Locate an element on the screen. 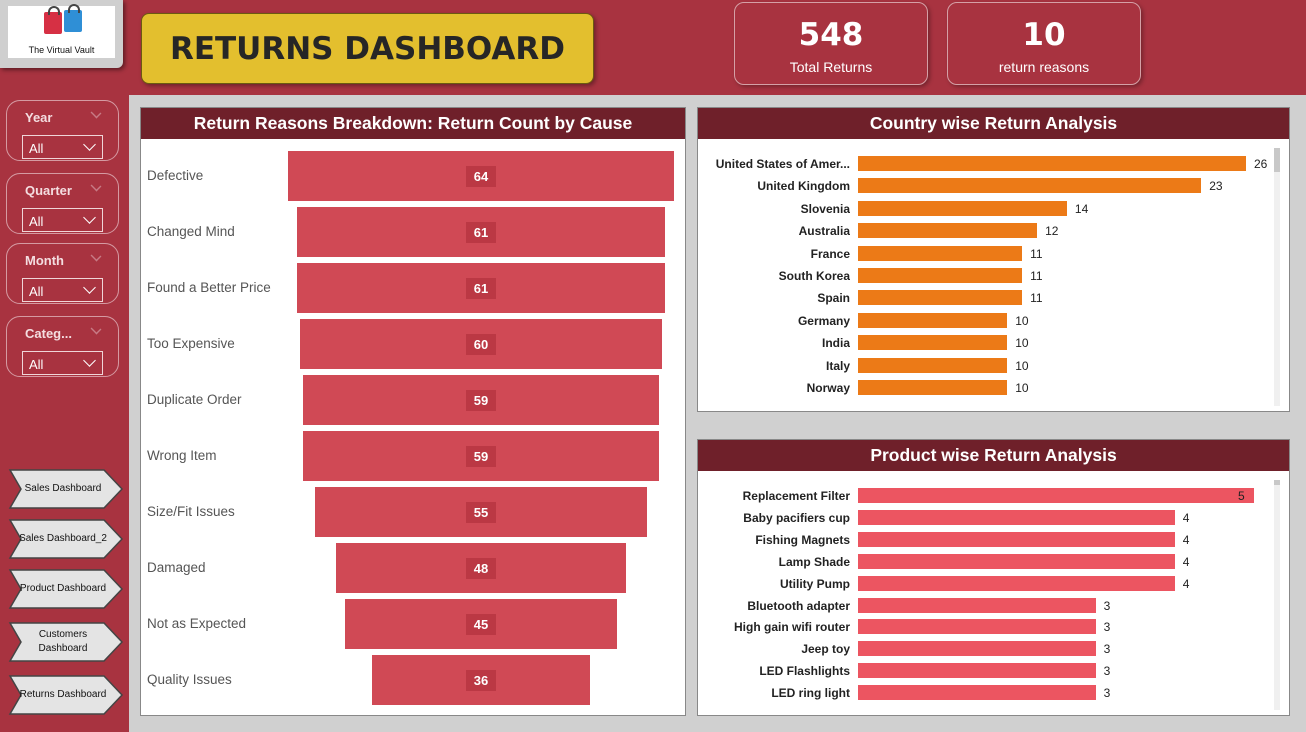 This screenshot has width=1306, height=732. category-label: Spain is located at coordinates (833, 298).